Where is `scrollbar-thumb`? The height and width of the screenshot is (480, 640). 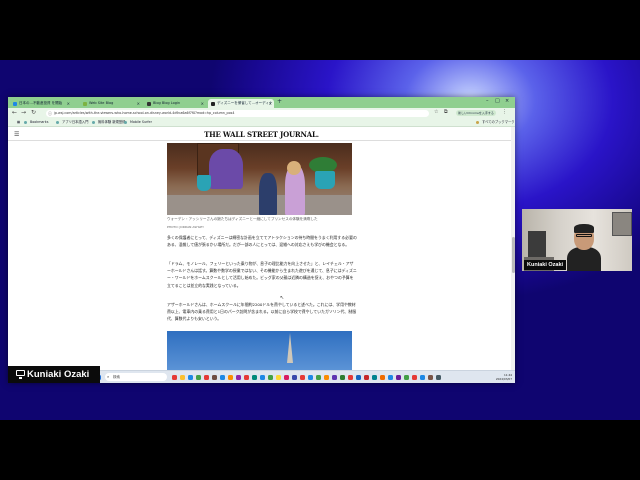 scrollbar-thumb is located at coordinates (513, 255).